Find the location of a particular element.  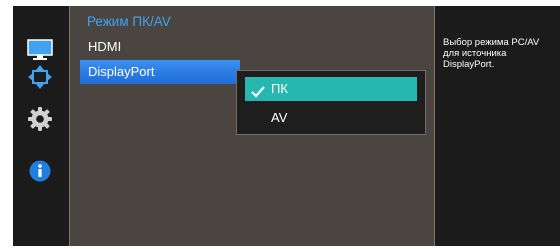

option-pc: ПК is located at coordinates (331, 89).